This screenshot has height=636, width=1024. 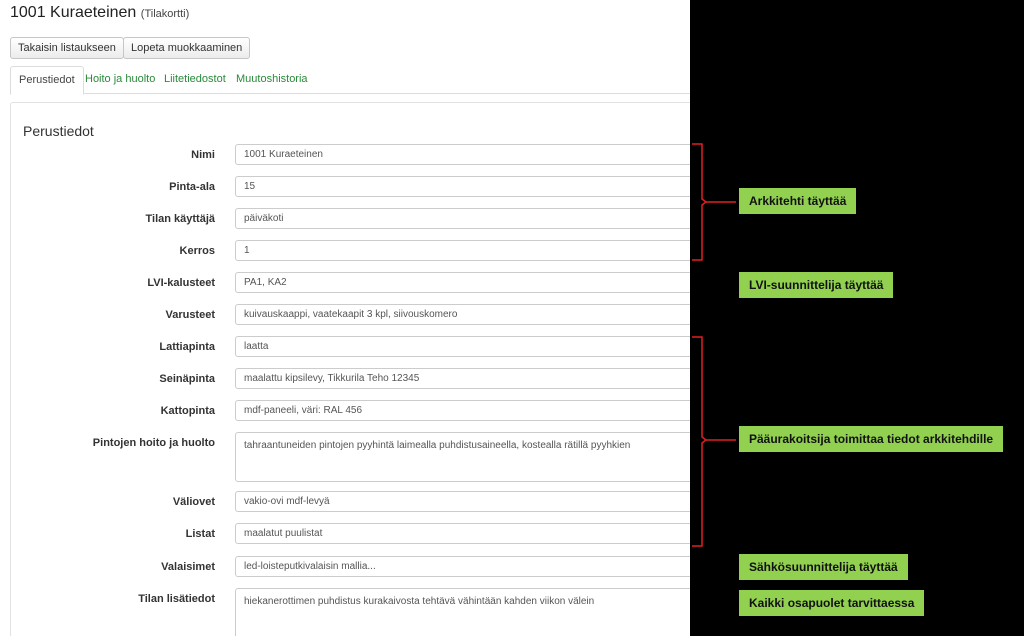 What do you see at coordinates (816, 285) in the screenshot?
I see `annotation-hvac: LVI-suunnittelija täyttää` at bounding box center [816, 285].